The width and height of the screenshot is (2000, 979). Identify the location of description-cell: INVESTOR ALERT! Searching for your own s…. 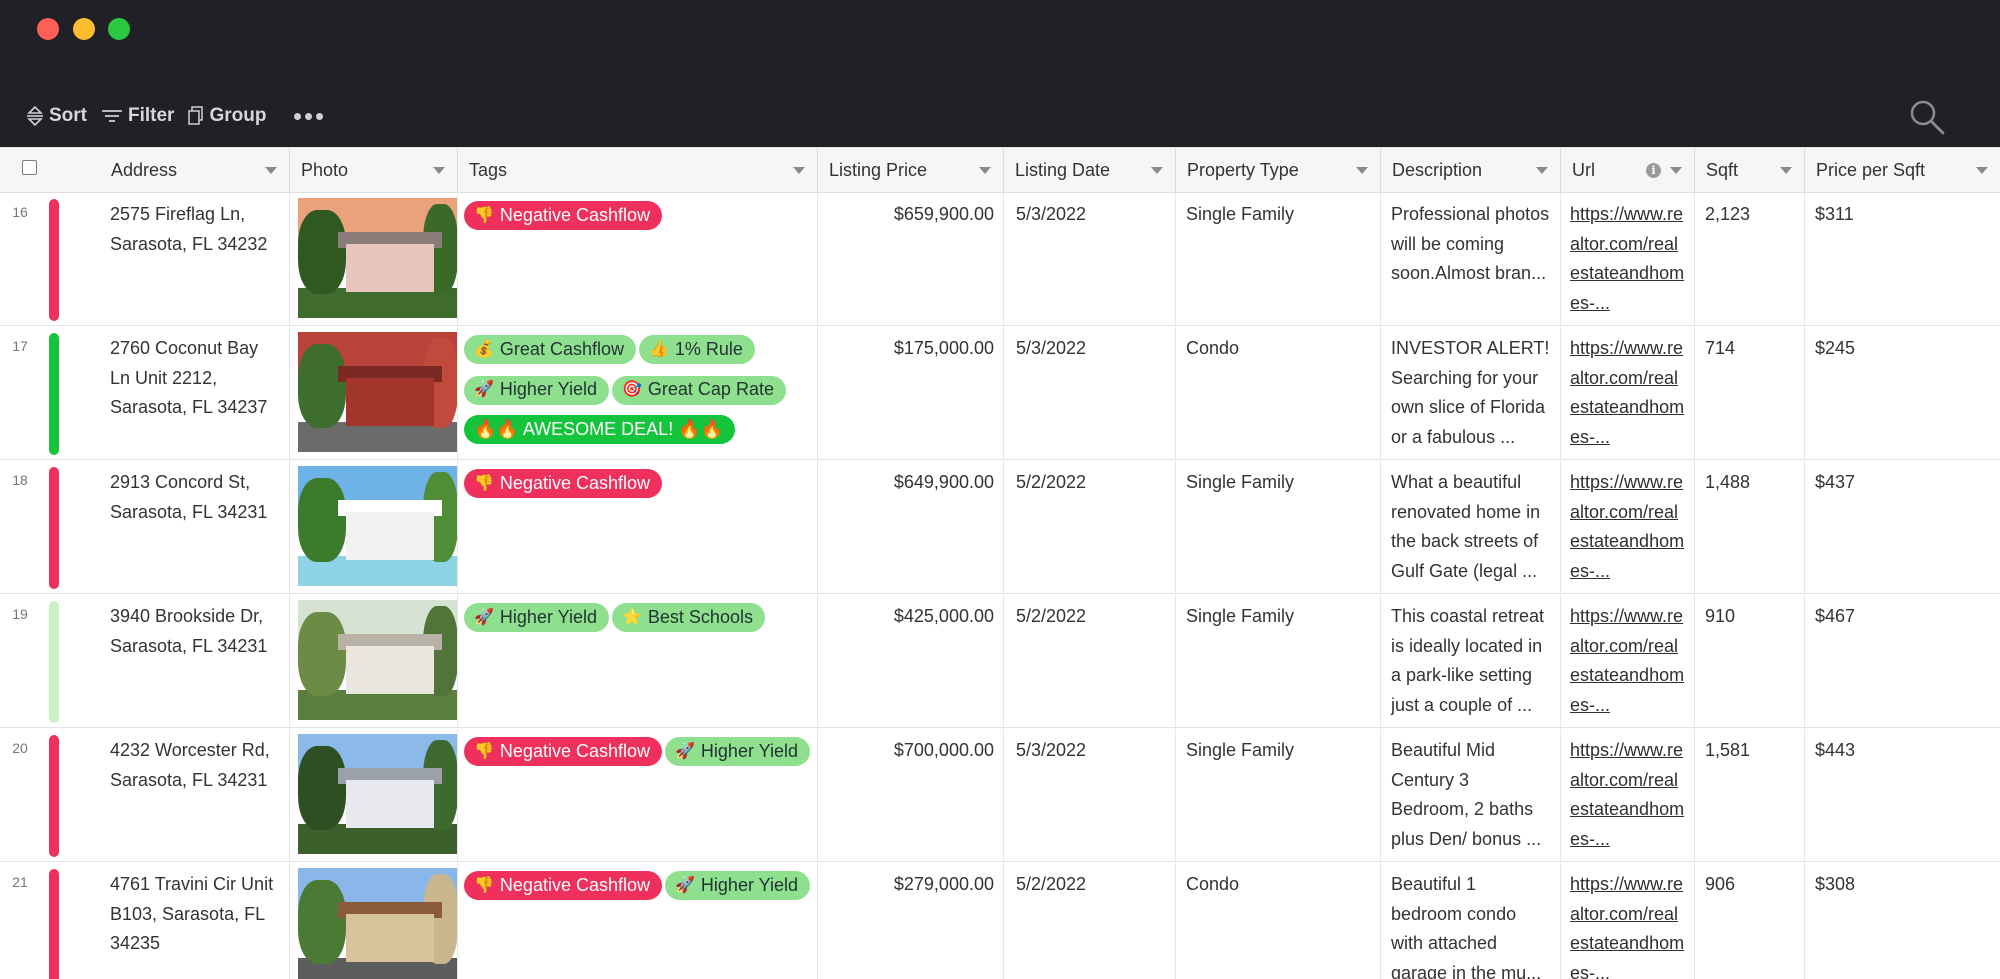
(1471, 393).